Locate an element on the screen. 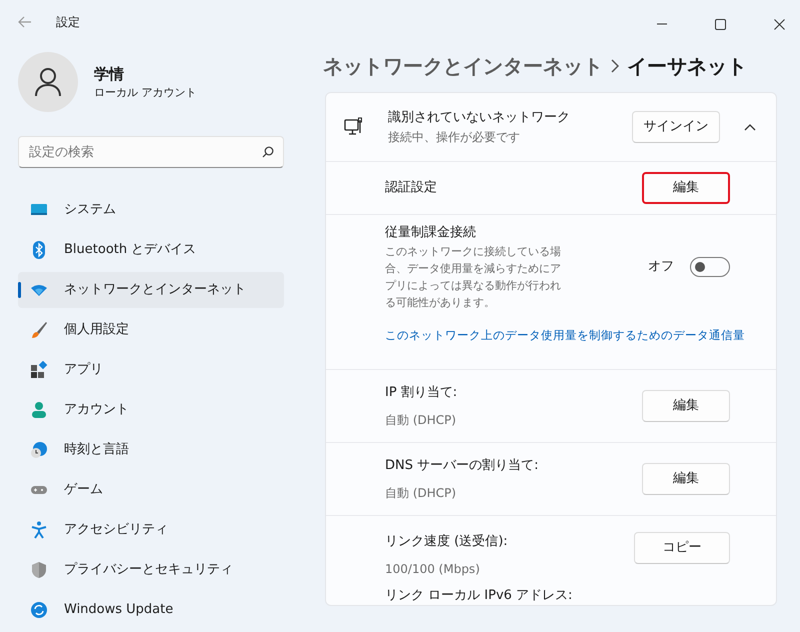 The width and height of the screenshot is (800, 632). sidebar-item: Windows Update is located at coordinates (151, 610).